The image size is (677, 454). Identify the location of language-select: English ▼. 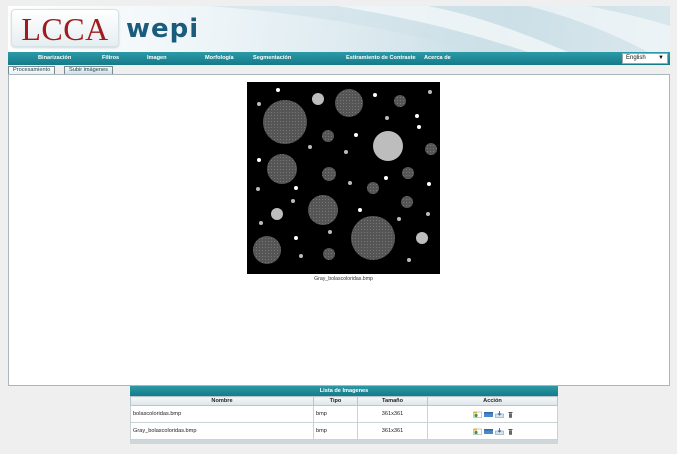
(645, 58).